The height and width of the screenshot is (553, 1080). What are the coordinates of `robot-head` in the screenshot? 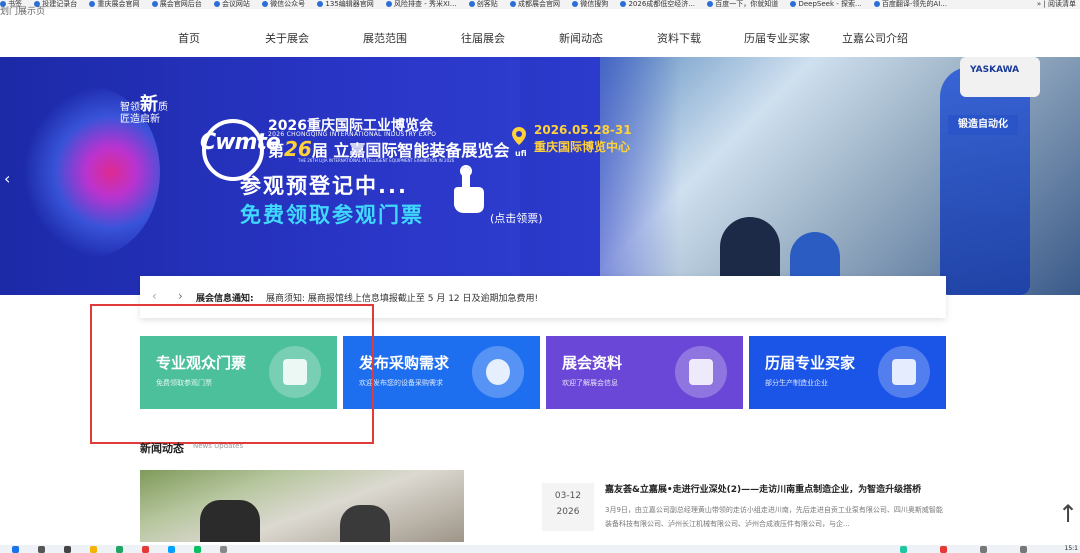 It's located at (1000, 77).